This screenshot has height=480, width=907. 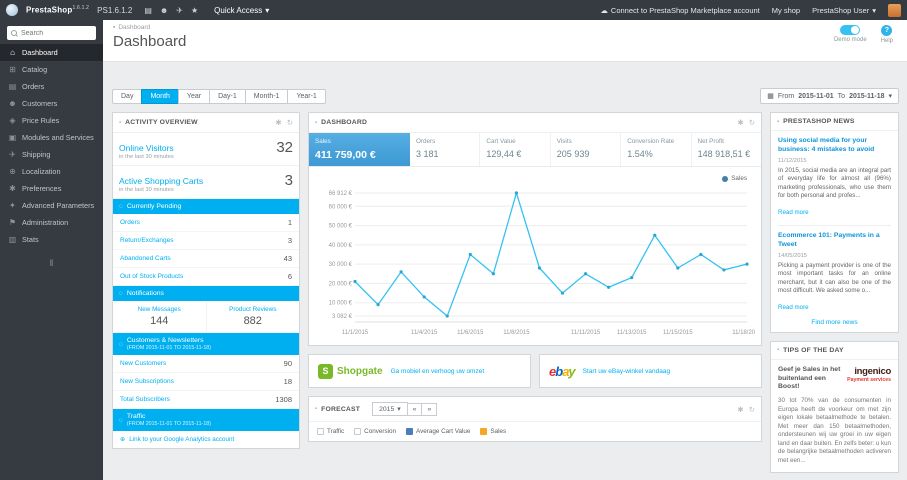 What do you see at coordinates (375, 431) in the screenshot?
I see `forecast-legend-conversion: Conversion` at bounding box center [375, 431].